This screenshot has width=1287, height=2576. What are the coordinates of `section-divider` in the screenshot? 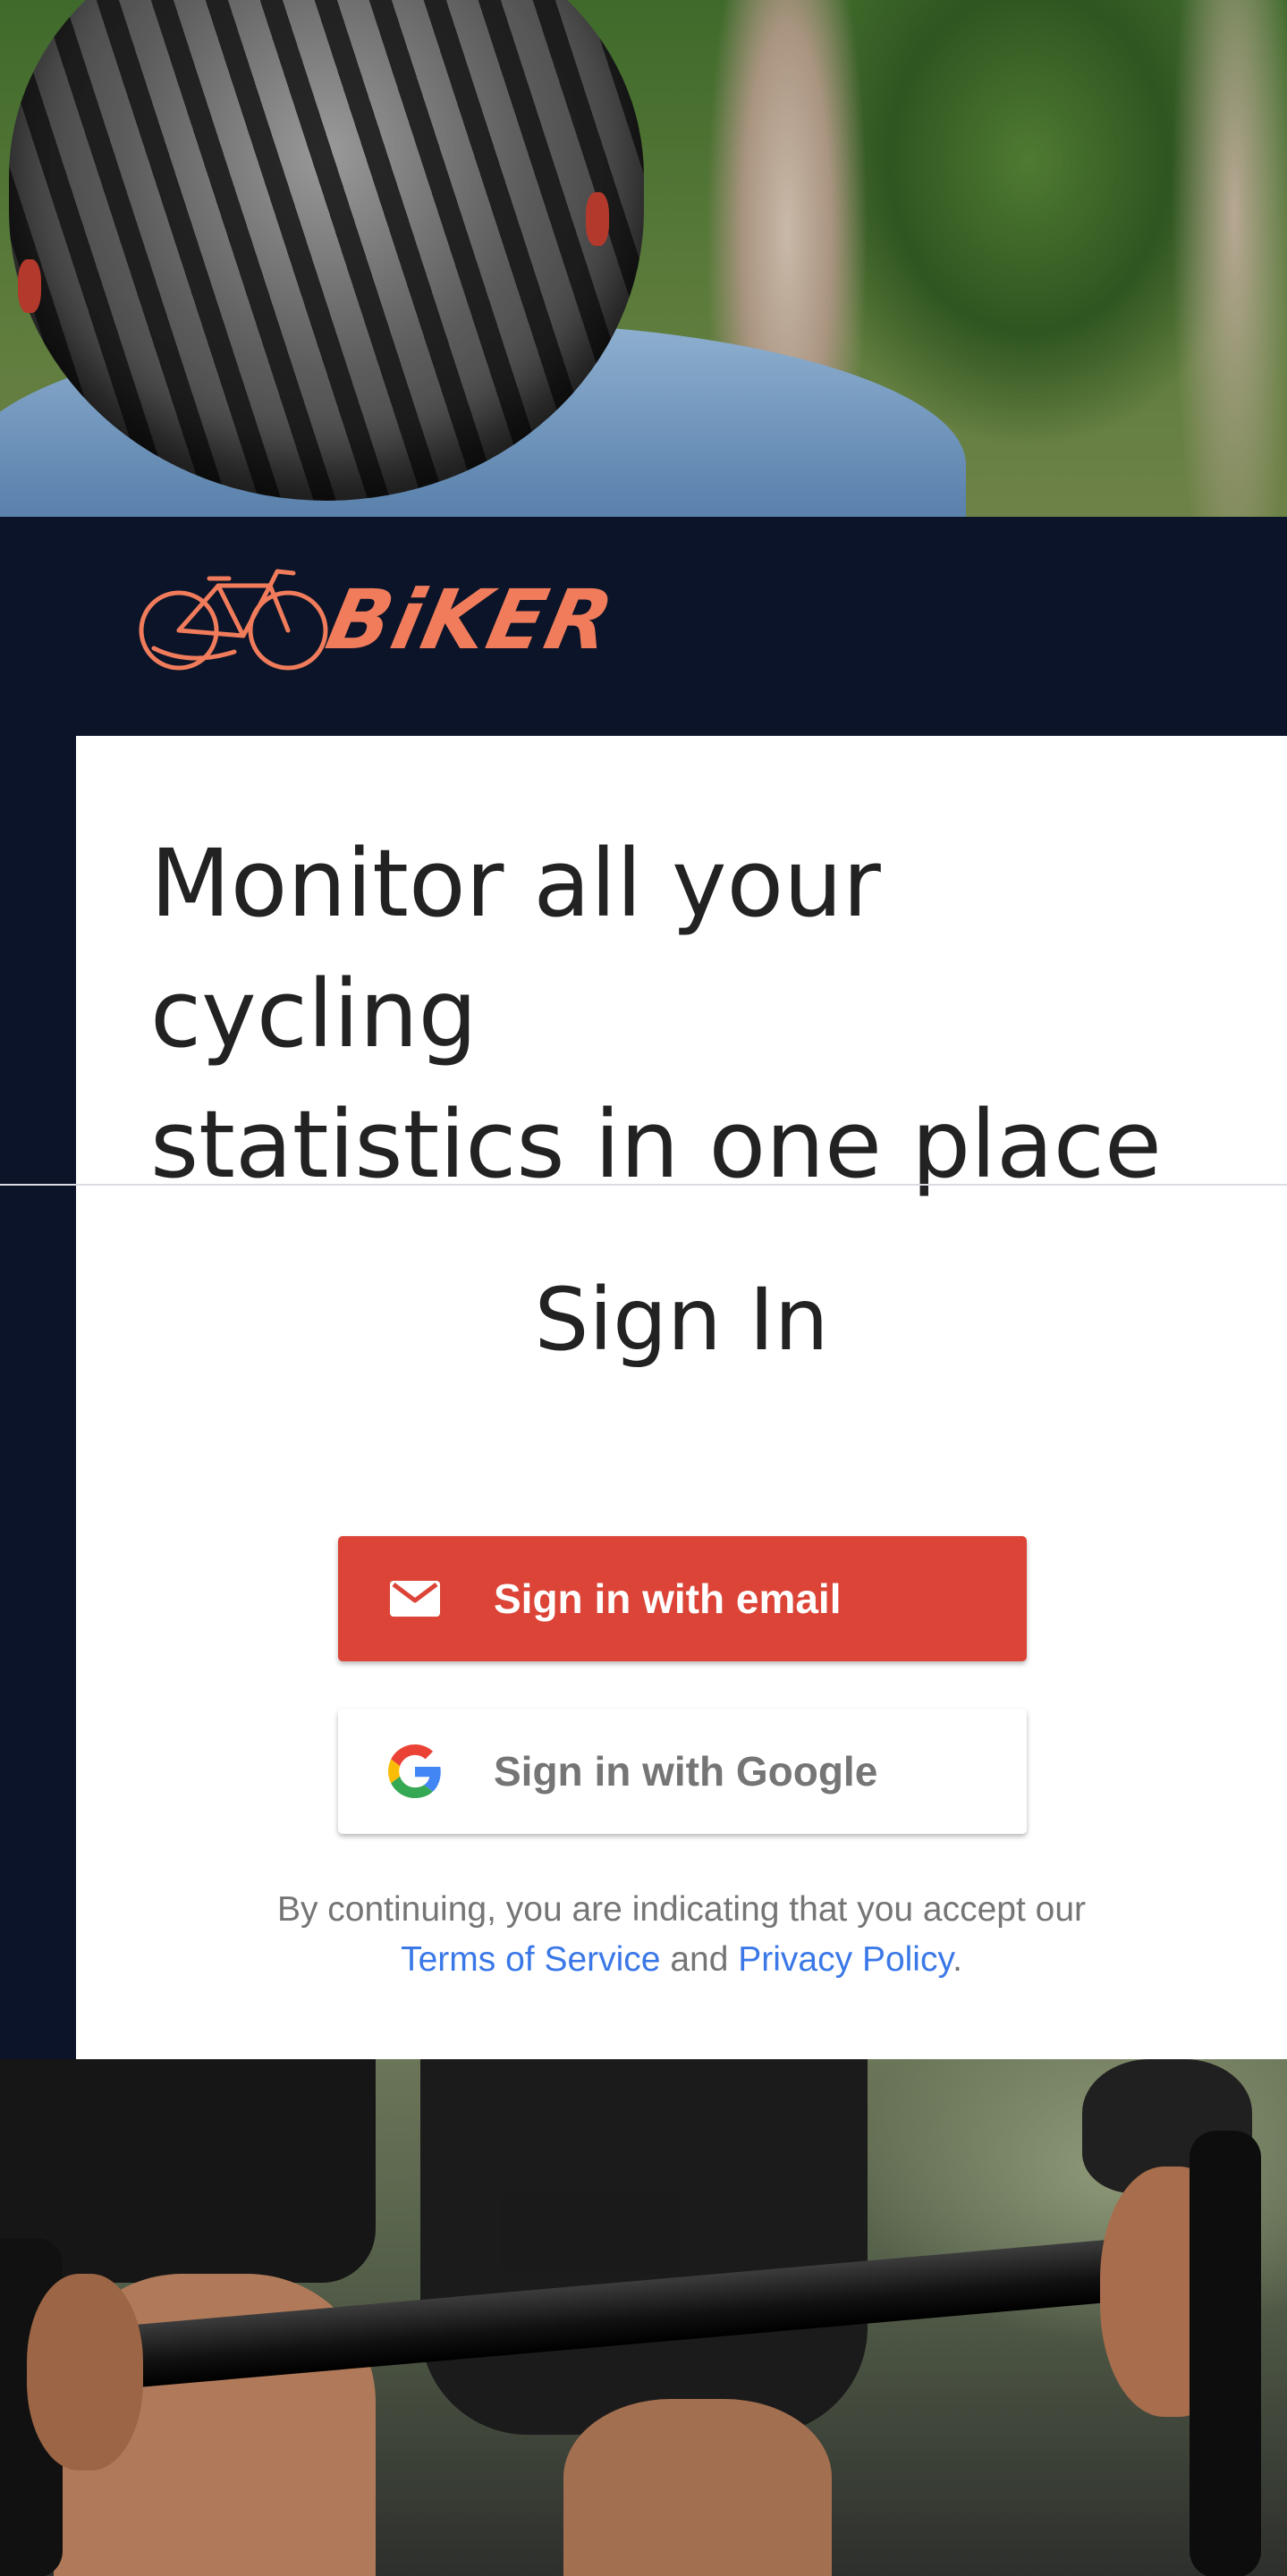 It's located at (643, 1185).